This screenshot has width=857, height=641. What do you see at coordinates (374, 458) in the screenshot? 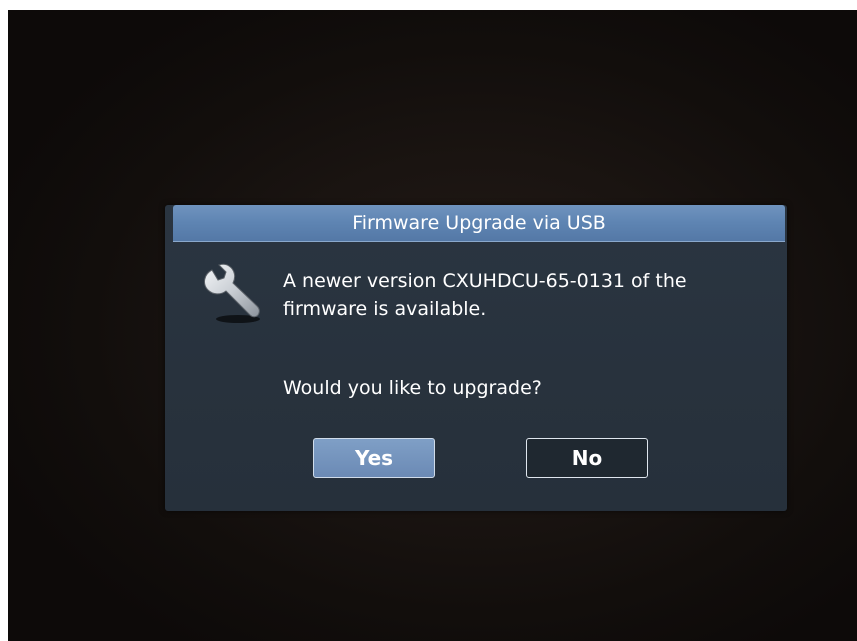
I see `yes-button: Yes` at bounding box center [374, 458].